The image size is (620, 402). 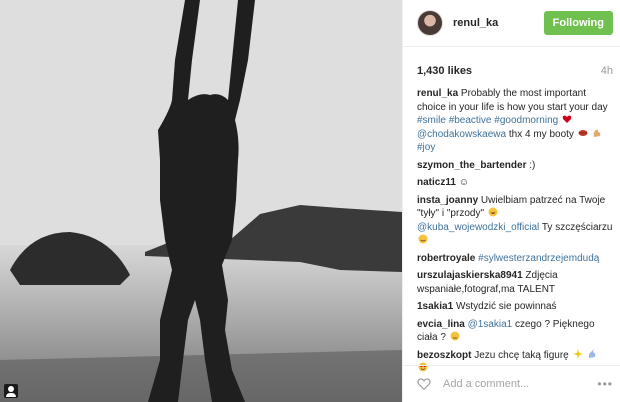 I want to click on post-meta: 1,430 likes 4h, so click(x=511, y=62).